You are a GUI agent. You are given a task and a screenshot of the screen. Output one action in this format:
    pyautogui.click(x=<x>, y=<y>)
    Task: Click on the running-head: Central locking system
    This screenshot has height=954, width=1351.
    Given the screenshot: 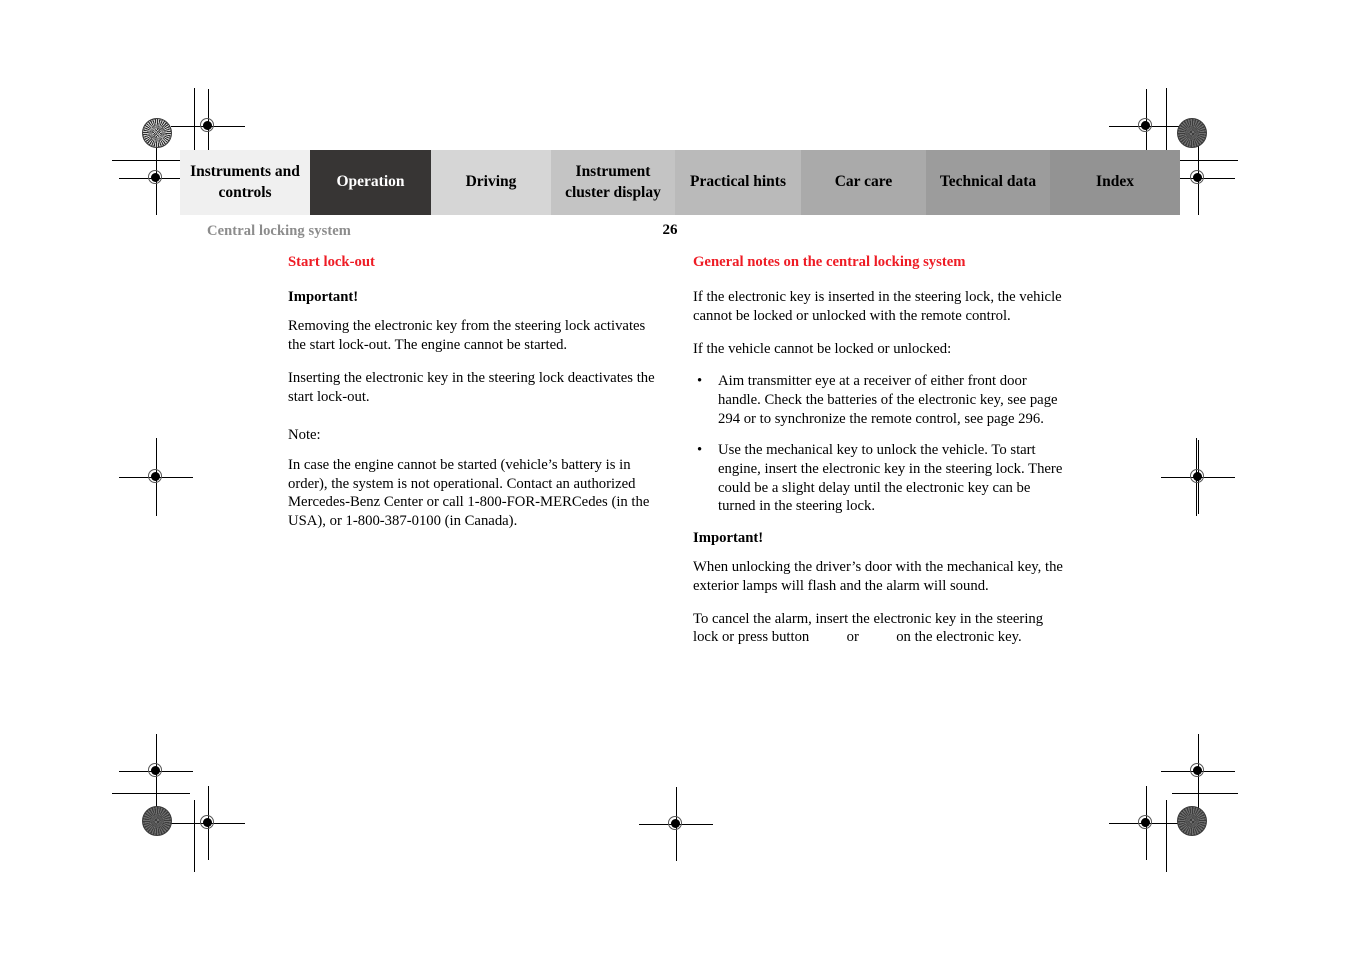 What is the action you would take?
    pyautogui.click(x=279, y=231)
    